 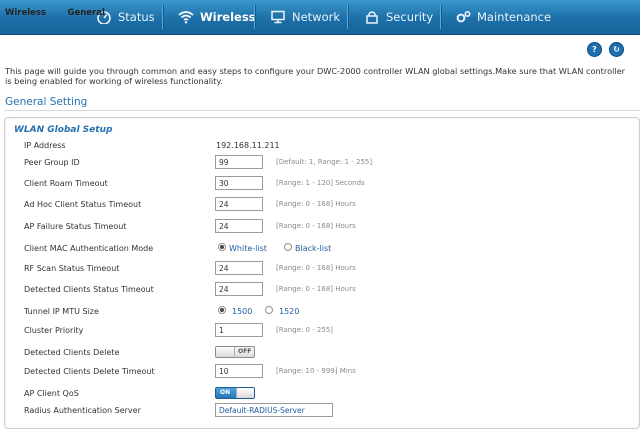 What do you see at coordinates (313, 248) in the screenshot?
I see `black-list-label: Black-list` at bounding box center [313, 248].